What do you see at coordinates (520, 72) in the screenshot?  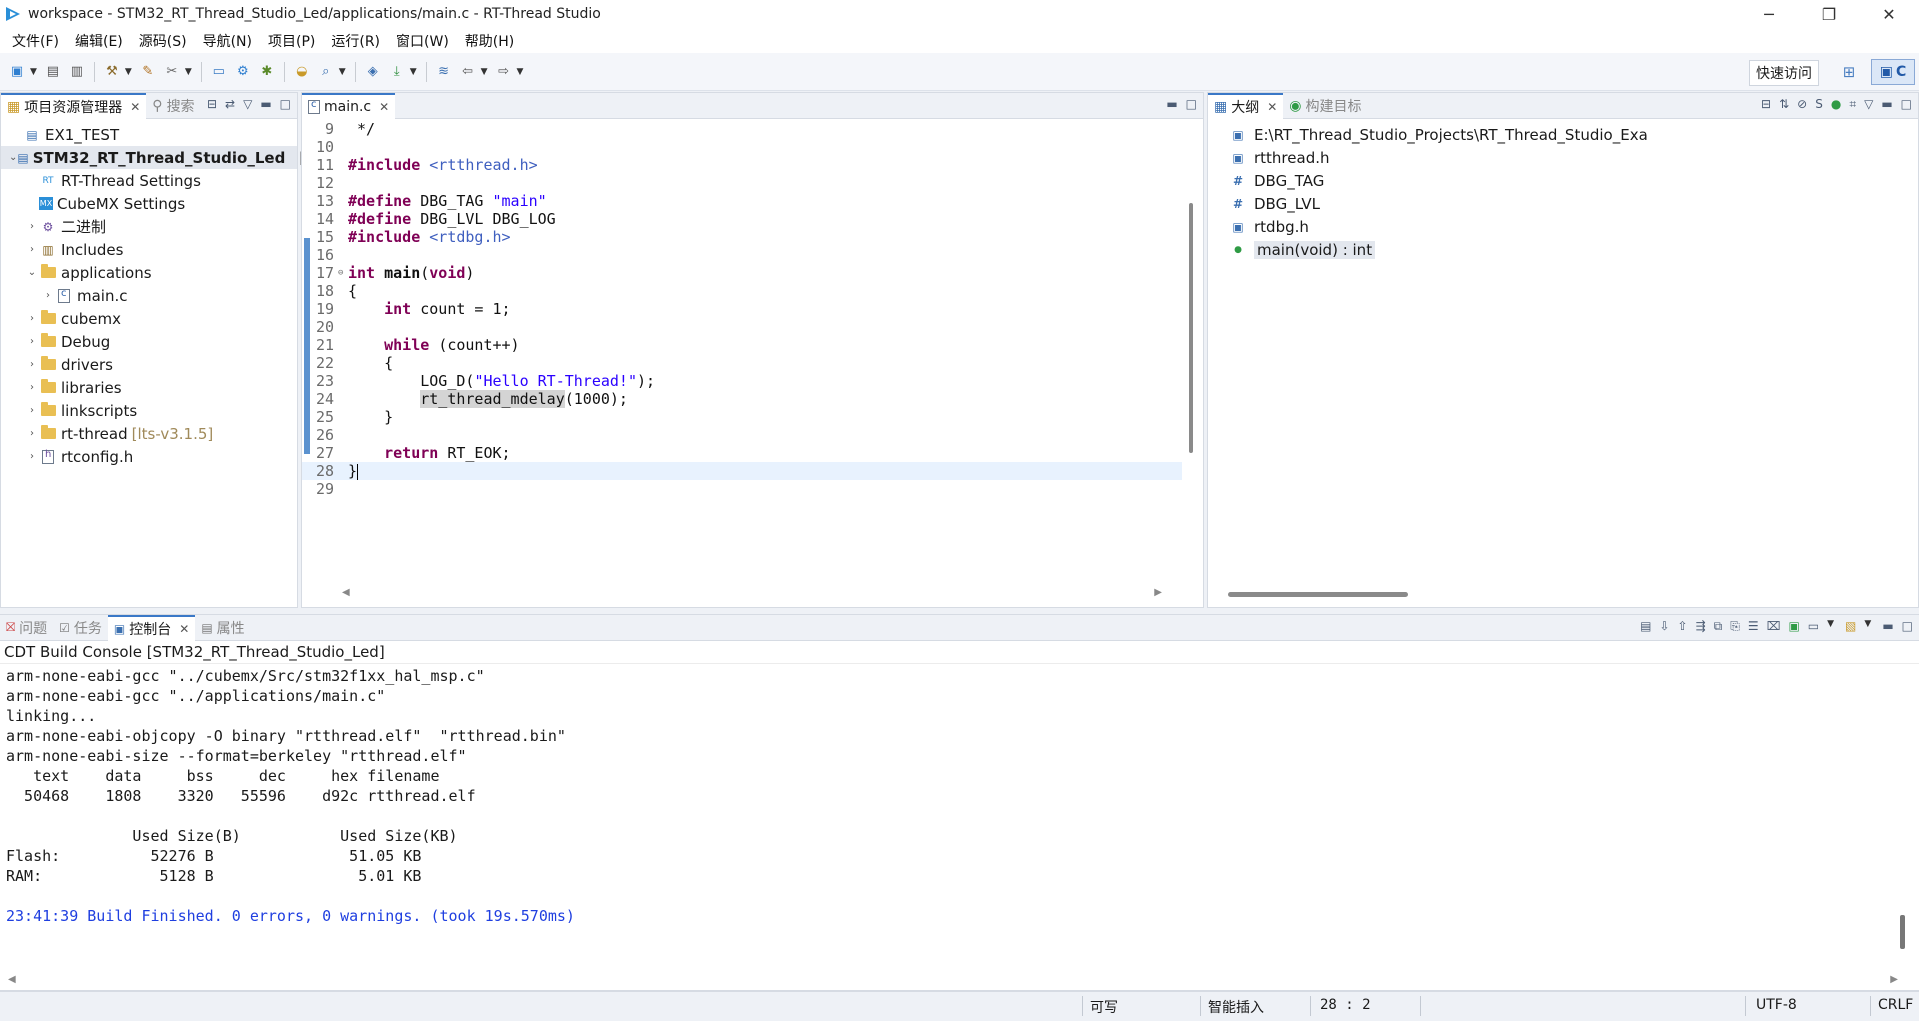 I see `forward-dropdown-icon: ▼` at bounding box center [520, 72].